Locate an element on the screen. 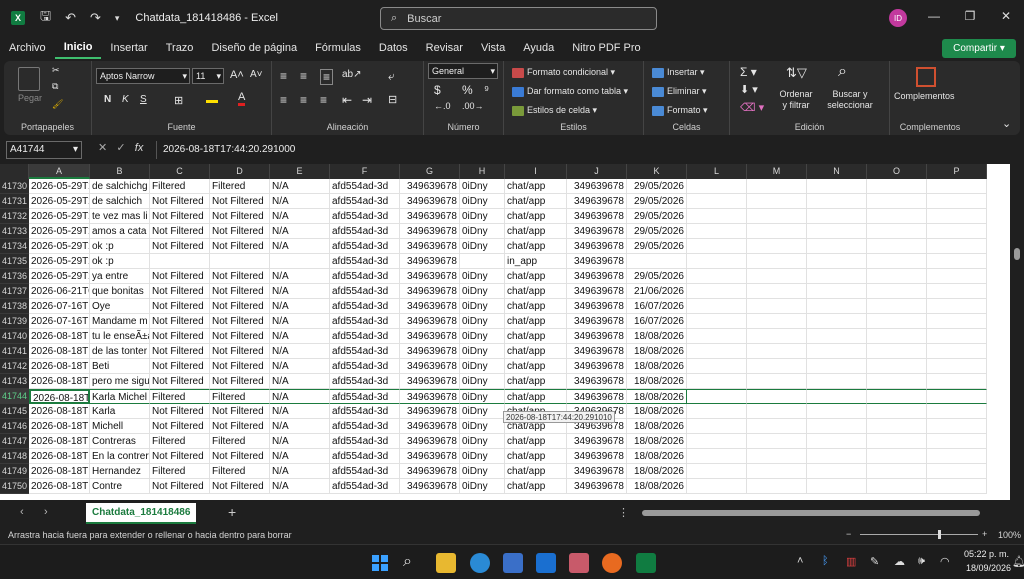 The image size is (1024, 579). wifi-icon: ◠ is located at coordinates (945, 561).